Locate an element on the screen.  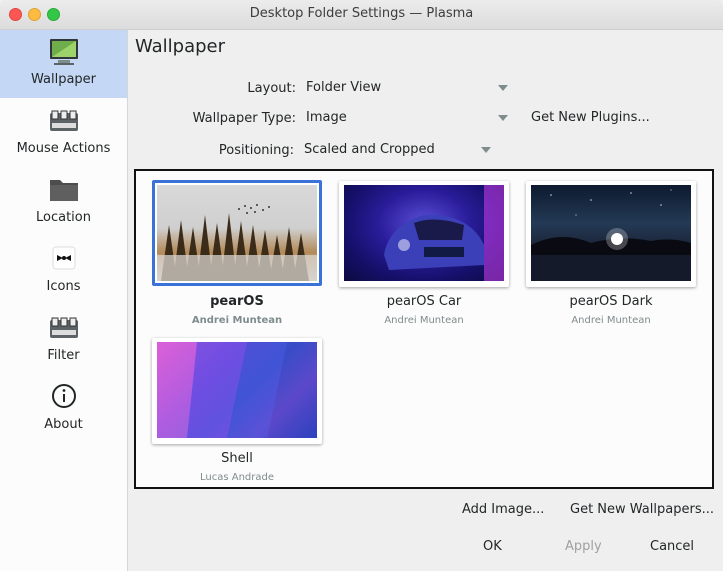
sidebar-item-location: Location is located at coordinates (63, 202).